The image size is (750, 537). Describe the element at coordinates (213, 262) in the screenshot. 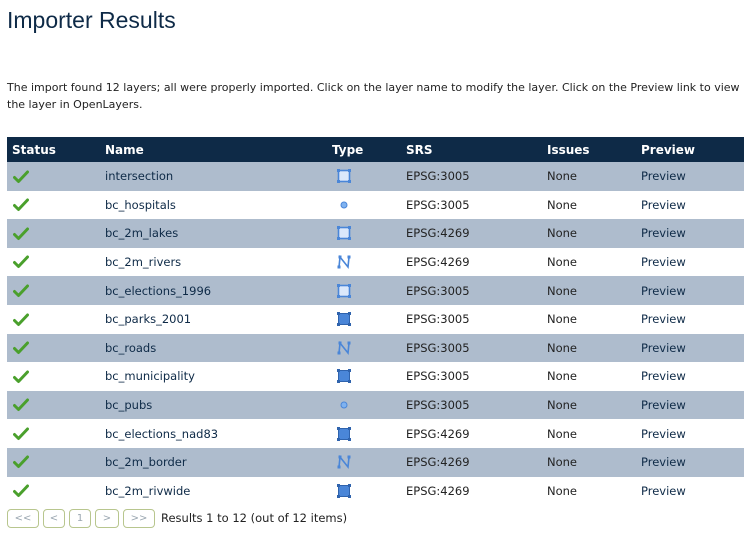

I see `name-cell: bc_2m_rivers` at that location.